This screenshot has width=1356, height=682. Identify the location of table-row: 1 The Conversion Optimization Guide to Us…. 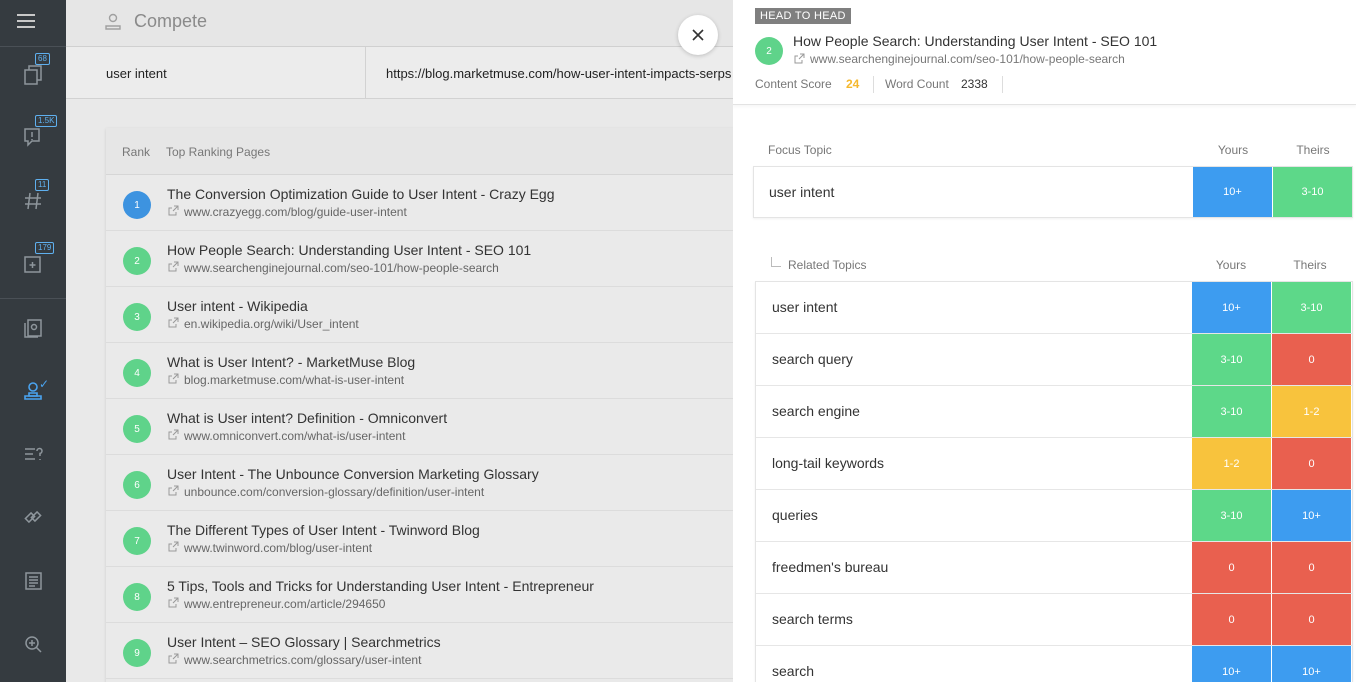
(426, 203).